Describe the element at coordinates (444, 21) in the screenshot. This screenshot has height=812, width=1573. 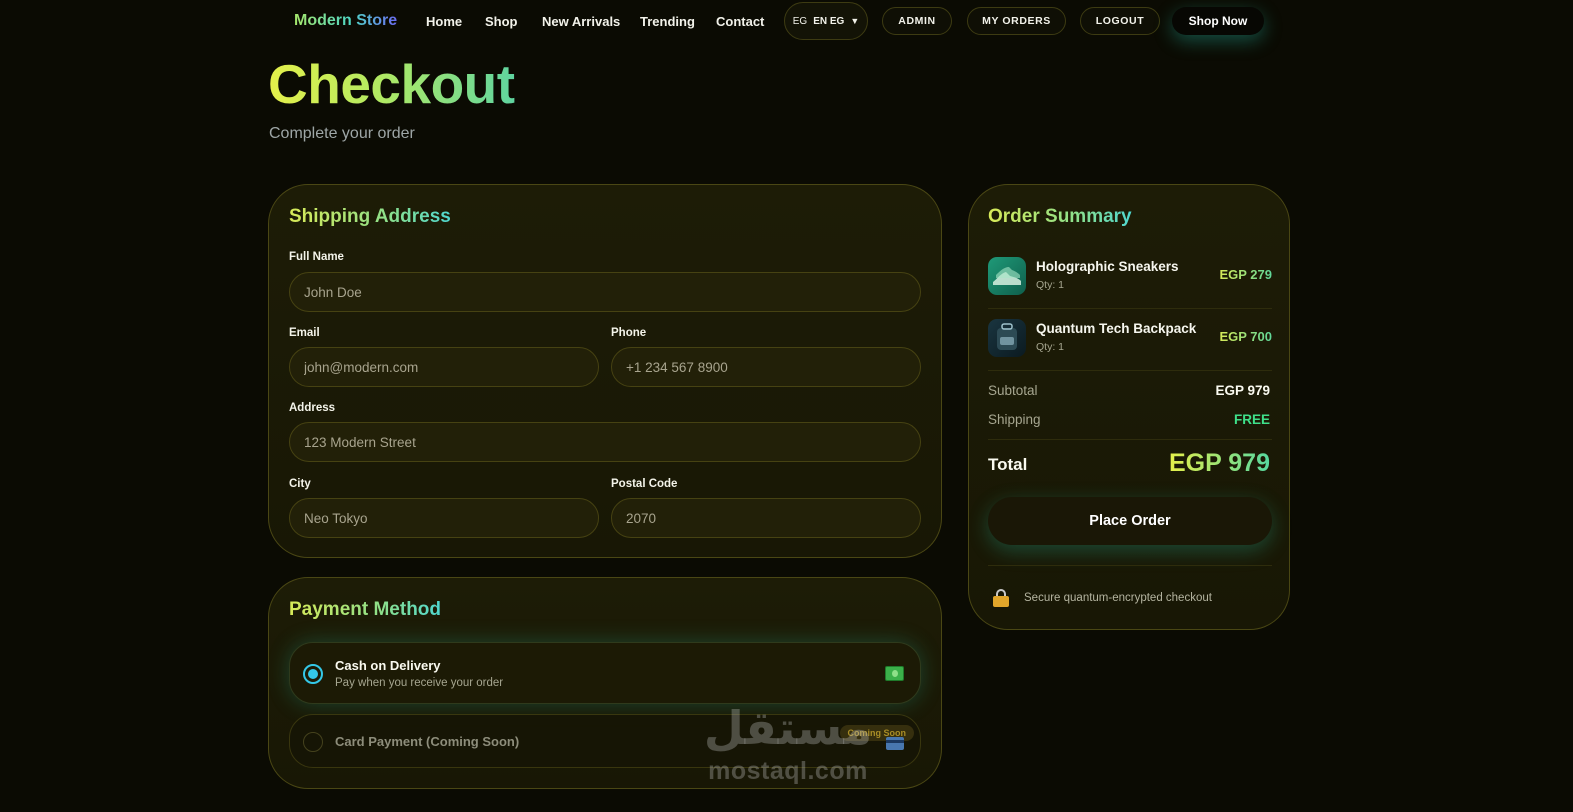
I see `nav-link-home: Home` at that location.